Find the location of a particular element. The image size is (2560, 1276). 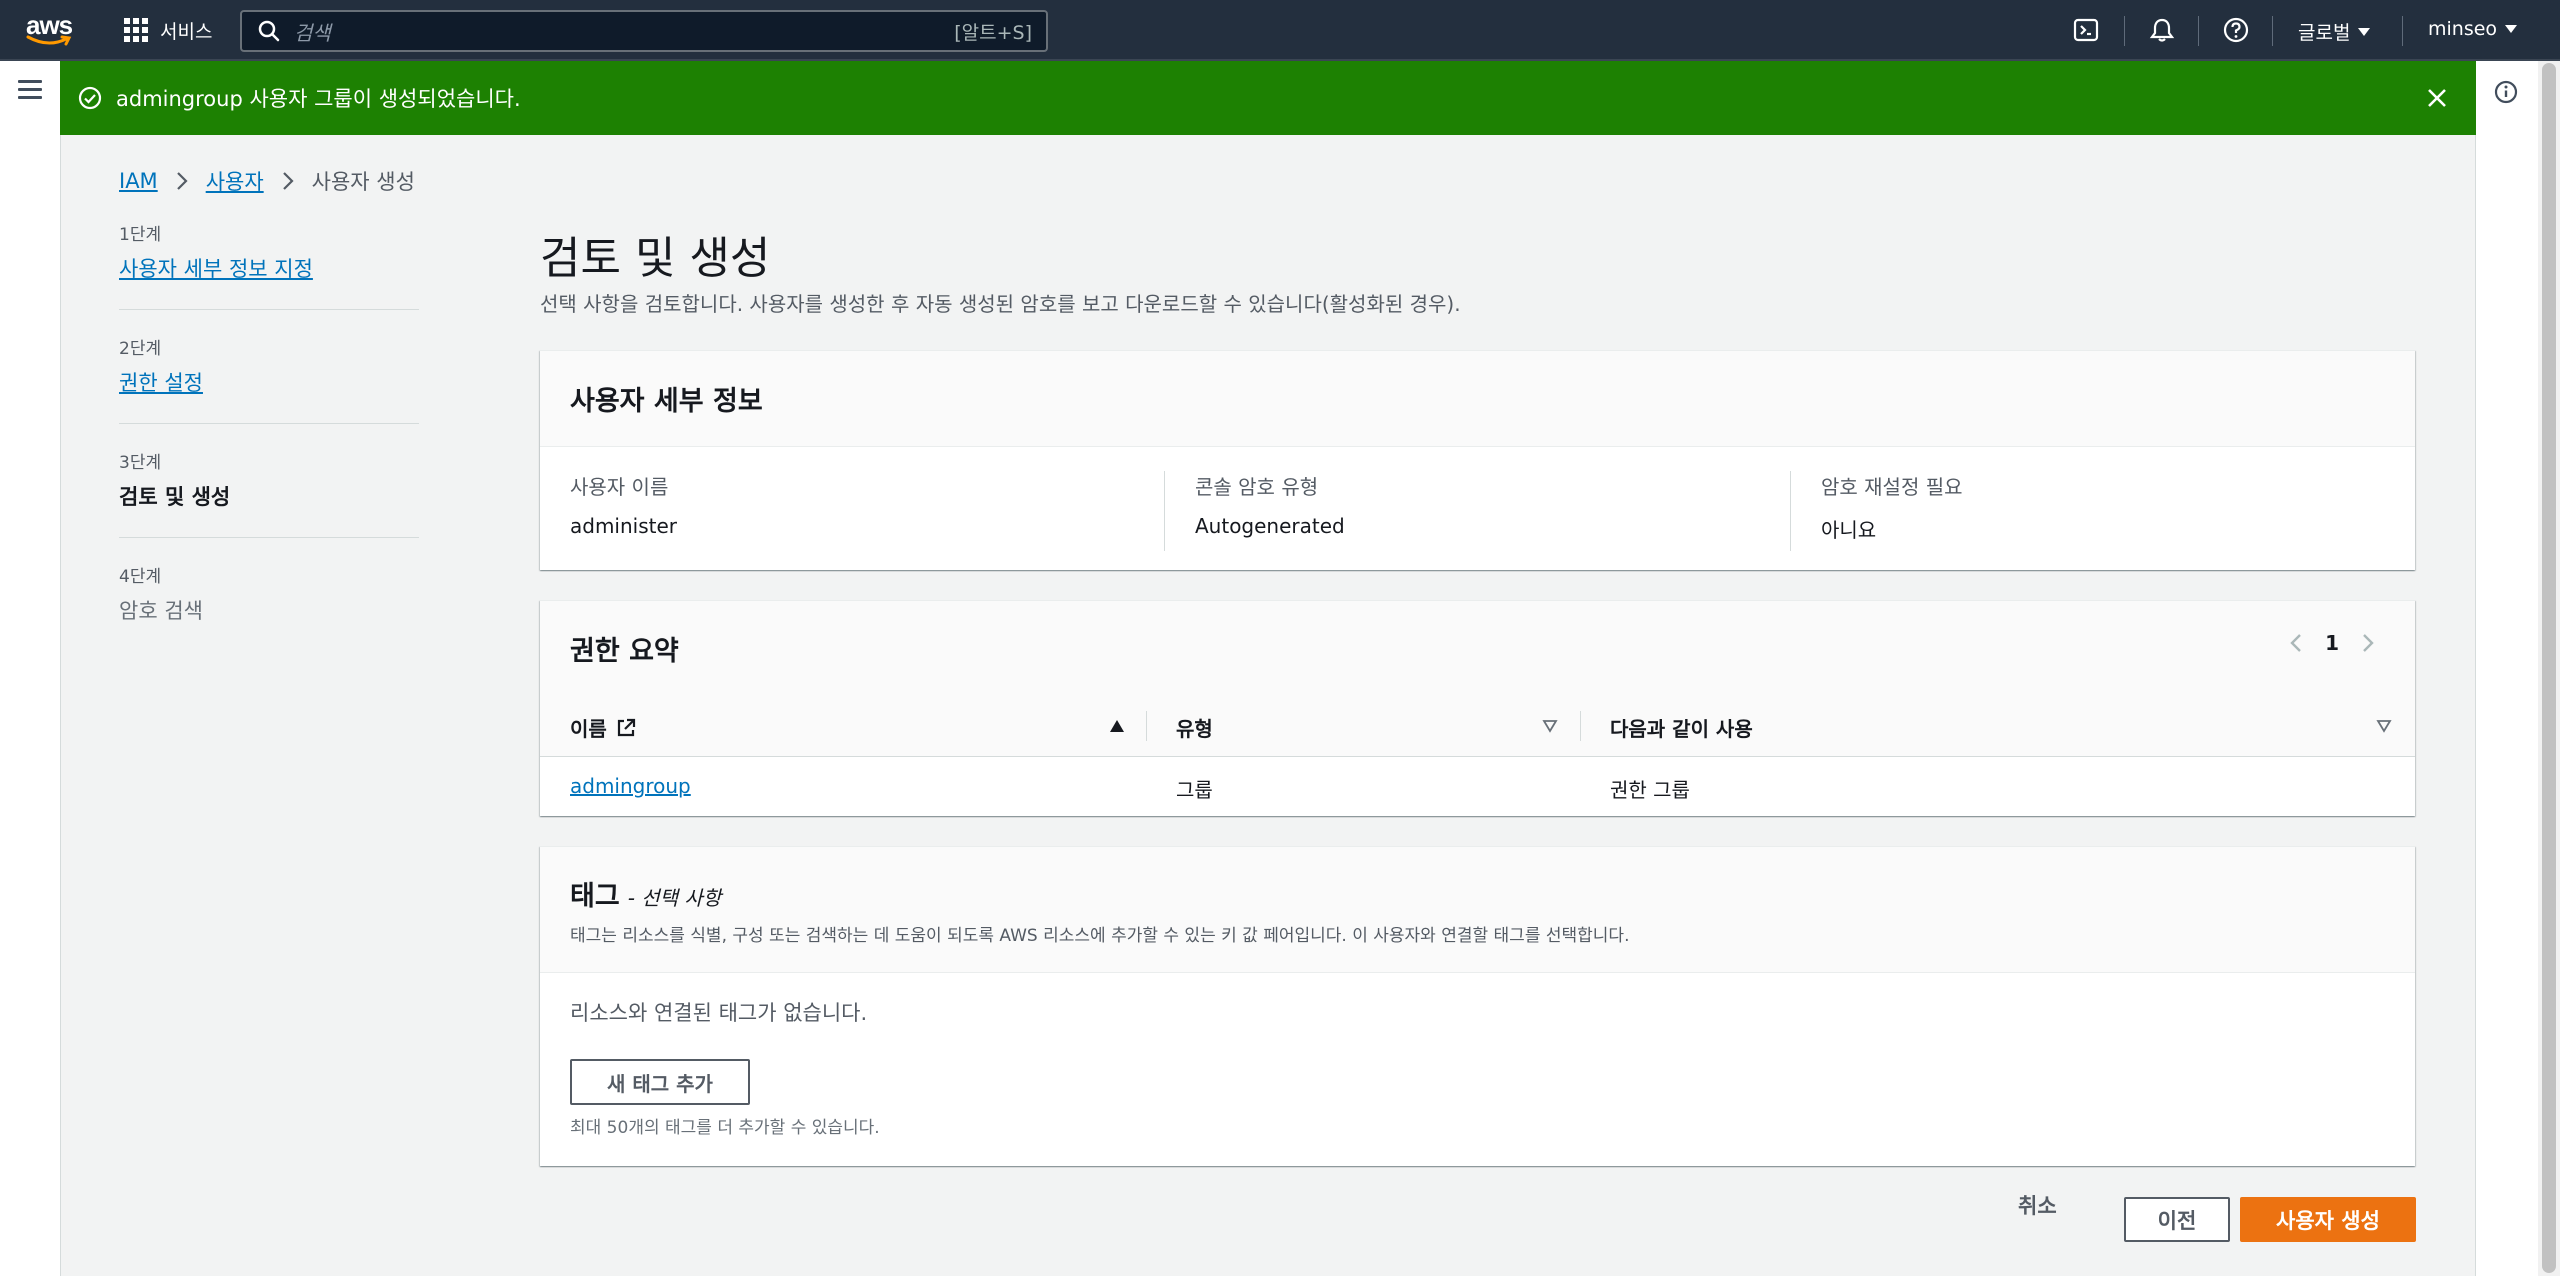

cell-type: 그룹 is located at coordinates (1194, 790).